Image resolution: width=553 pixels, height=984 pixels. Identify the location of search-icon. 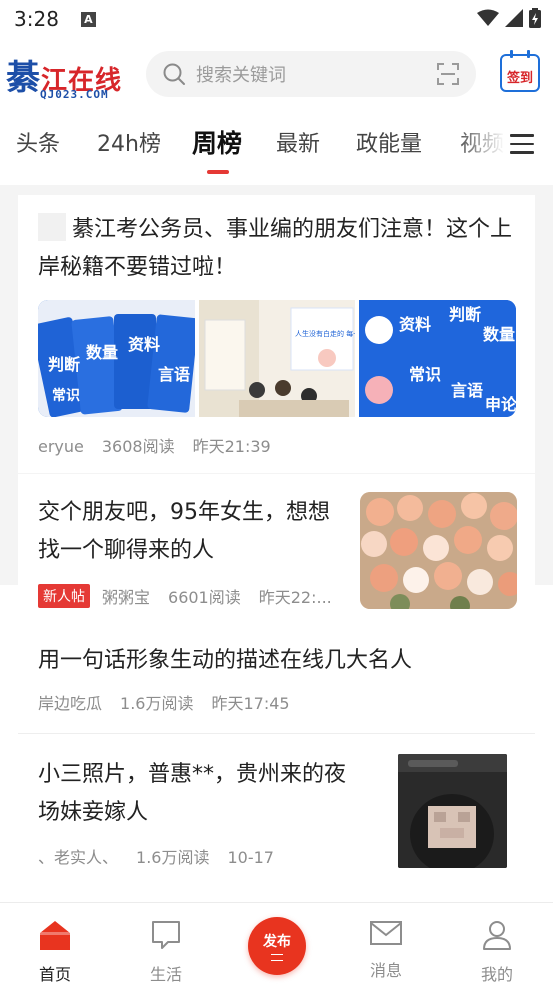
(174, 74).